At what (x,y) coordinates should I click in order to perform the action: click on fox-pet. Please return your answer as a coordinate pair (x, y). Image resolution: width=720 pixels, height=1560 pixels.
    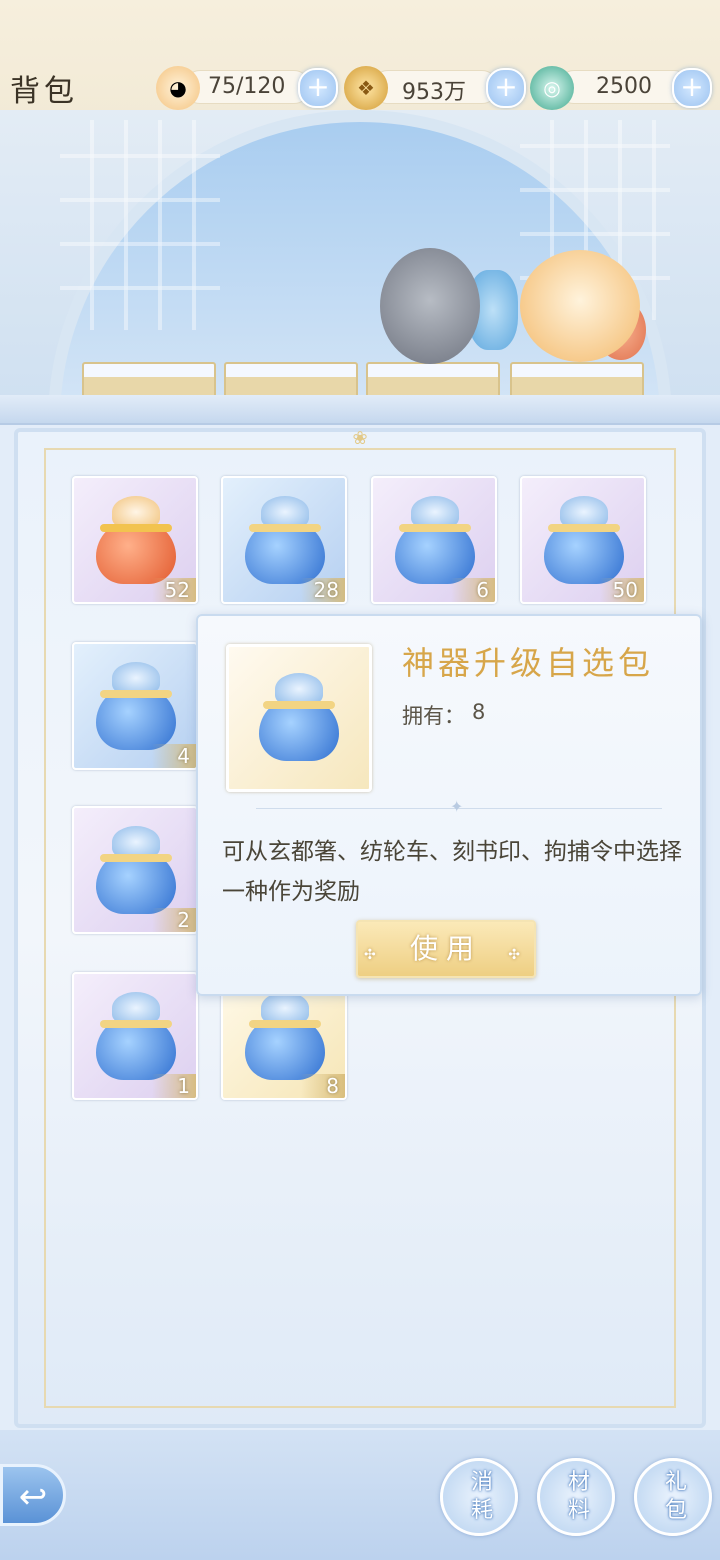
    Looking at the image, I should click on (580, 306).